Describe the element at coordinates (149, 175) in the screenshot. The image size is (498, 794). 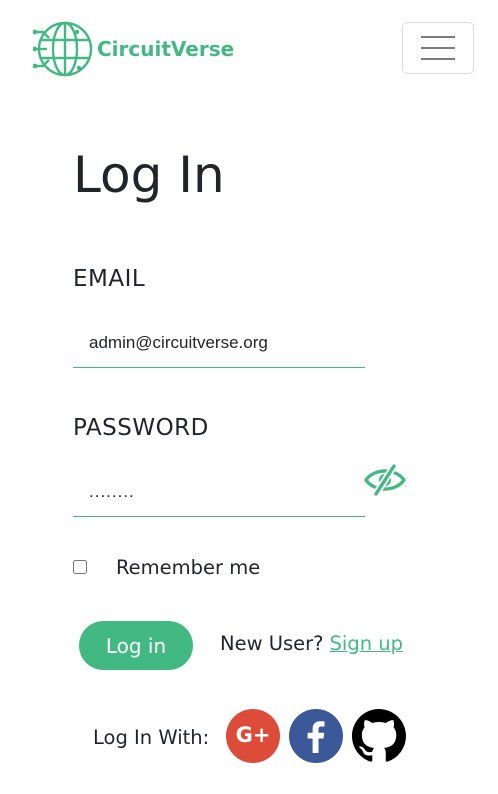
I see `page-title: Log In` at that location.